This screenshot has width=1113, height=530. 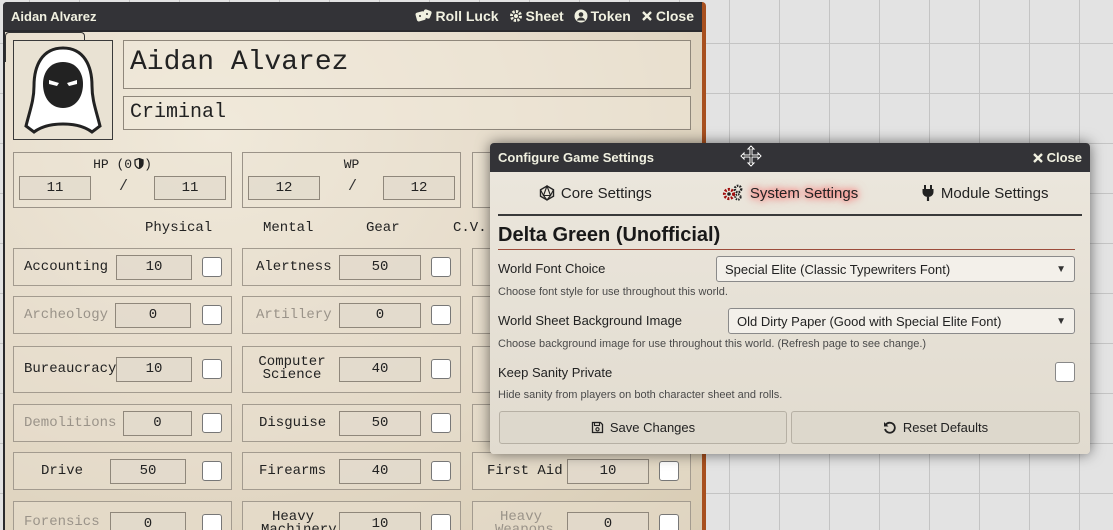 What do you see at coordinates (178, 228) in the screenshot?
I see `tab-physical: Physical` at bounding box center [178, 228].